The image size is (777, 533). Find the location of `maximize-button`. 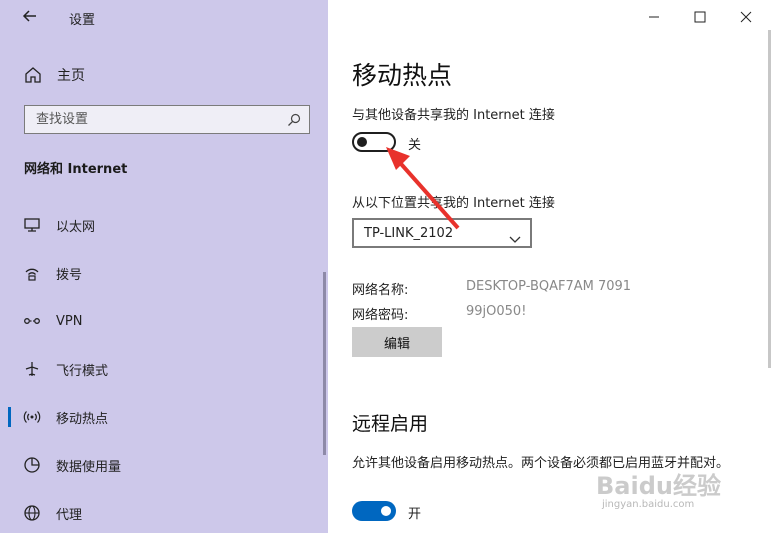

maximize-button is located at coordinates (700, 17).